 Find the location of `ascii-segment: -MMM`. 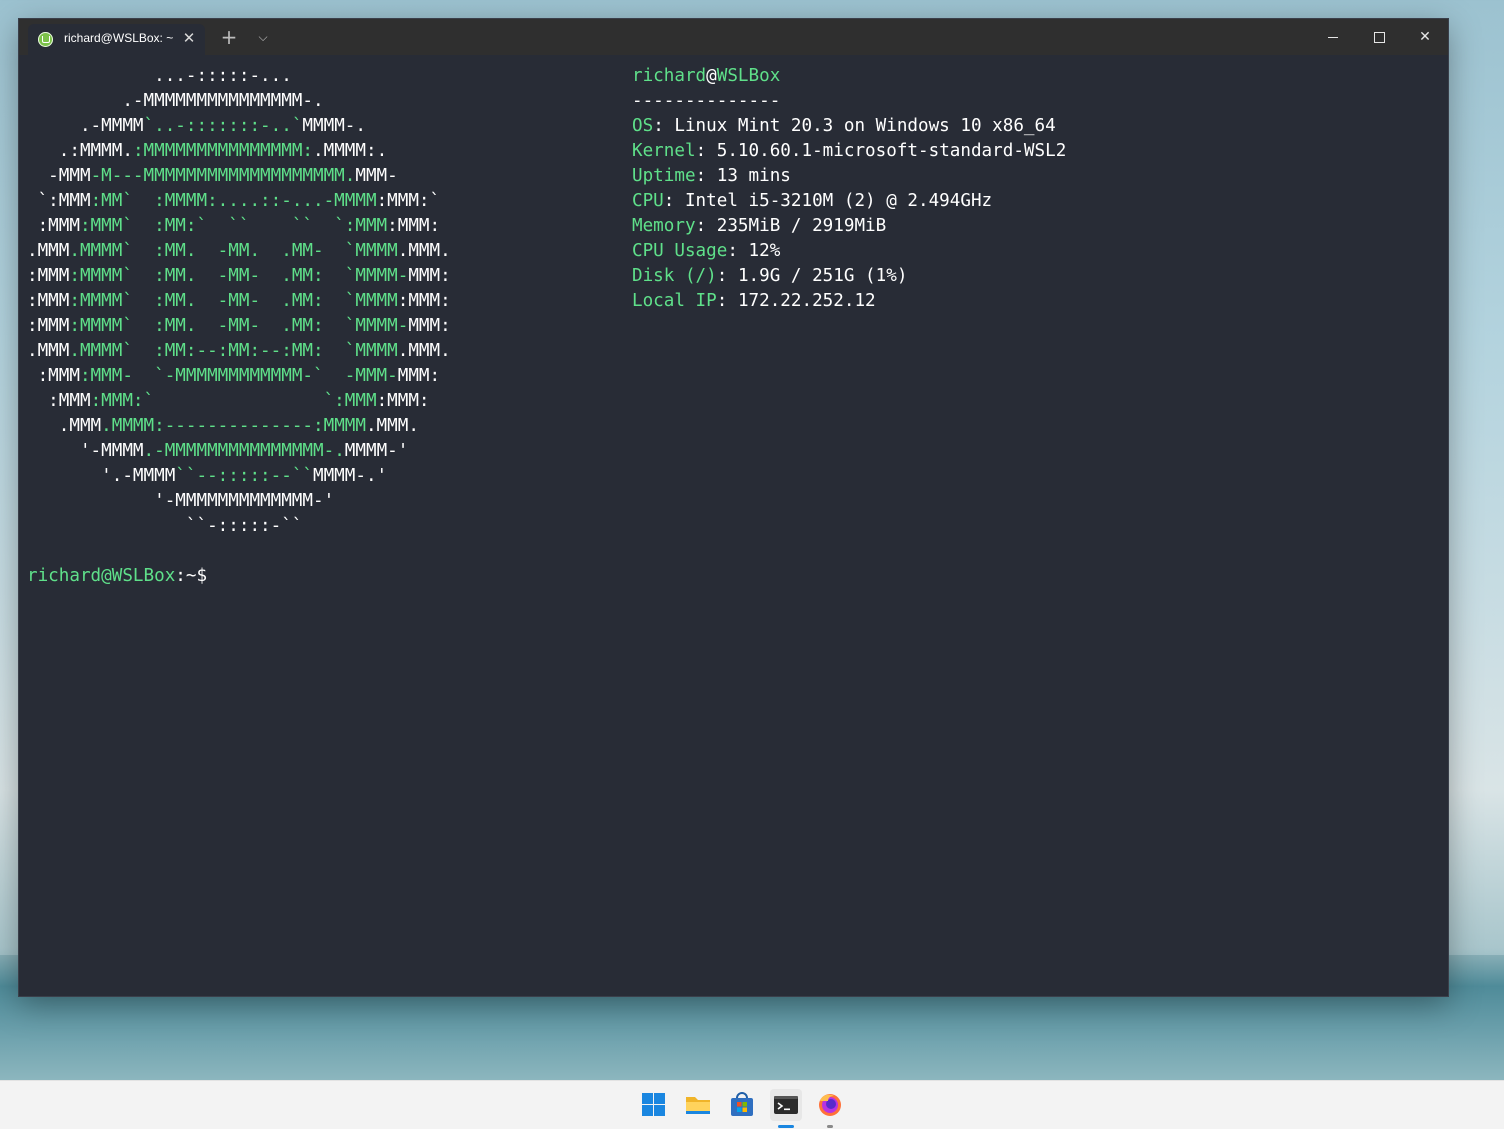

ascii-segment: -MMM is located at coordinates (59, 176).